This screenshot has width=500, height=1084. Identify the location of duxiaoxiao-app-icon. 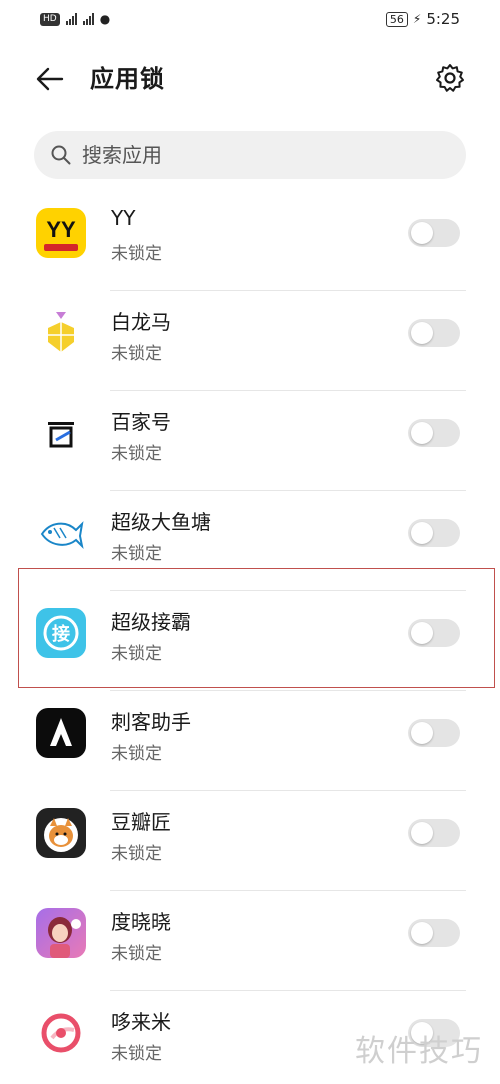
(61, 933).